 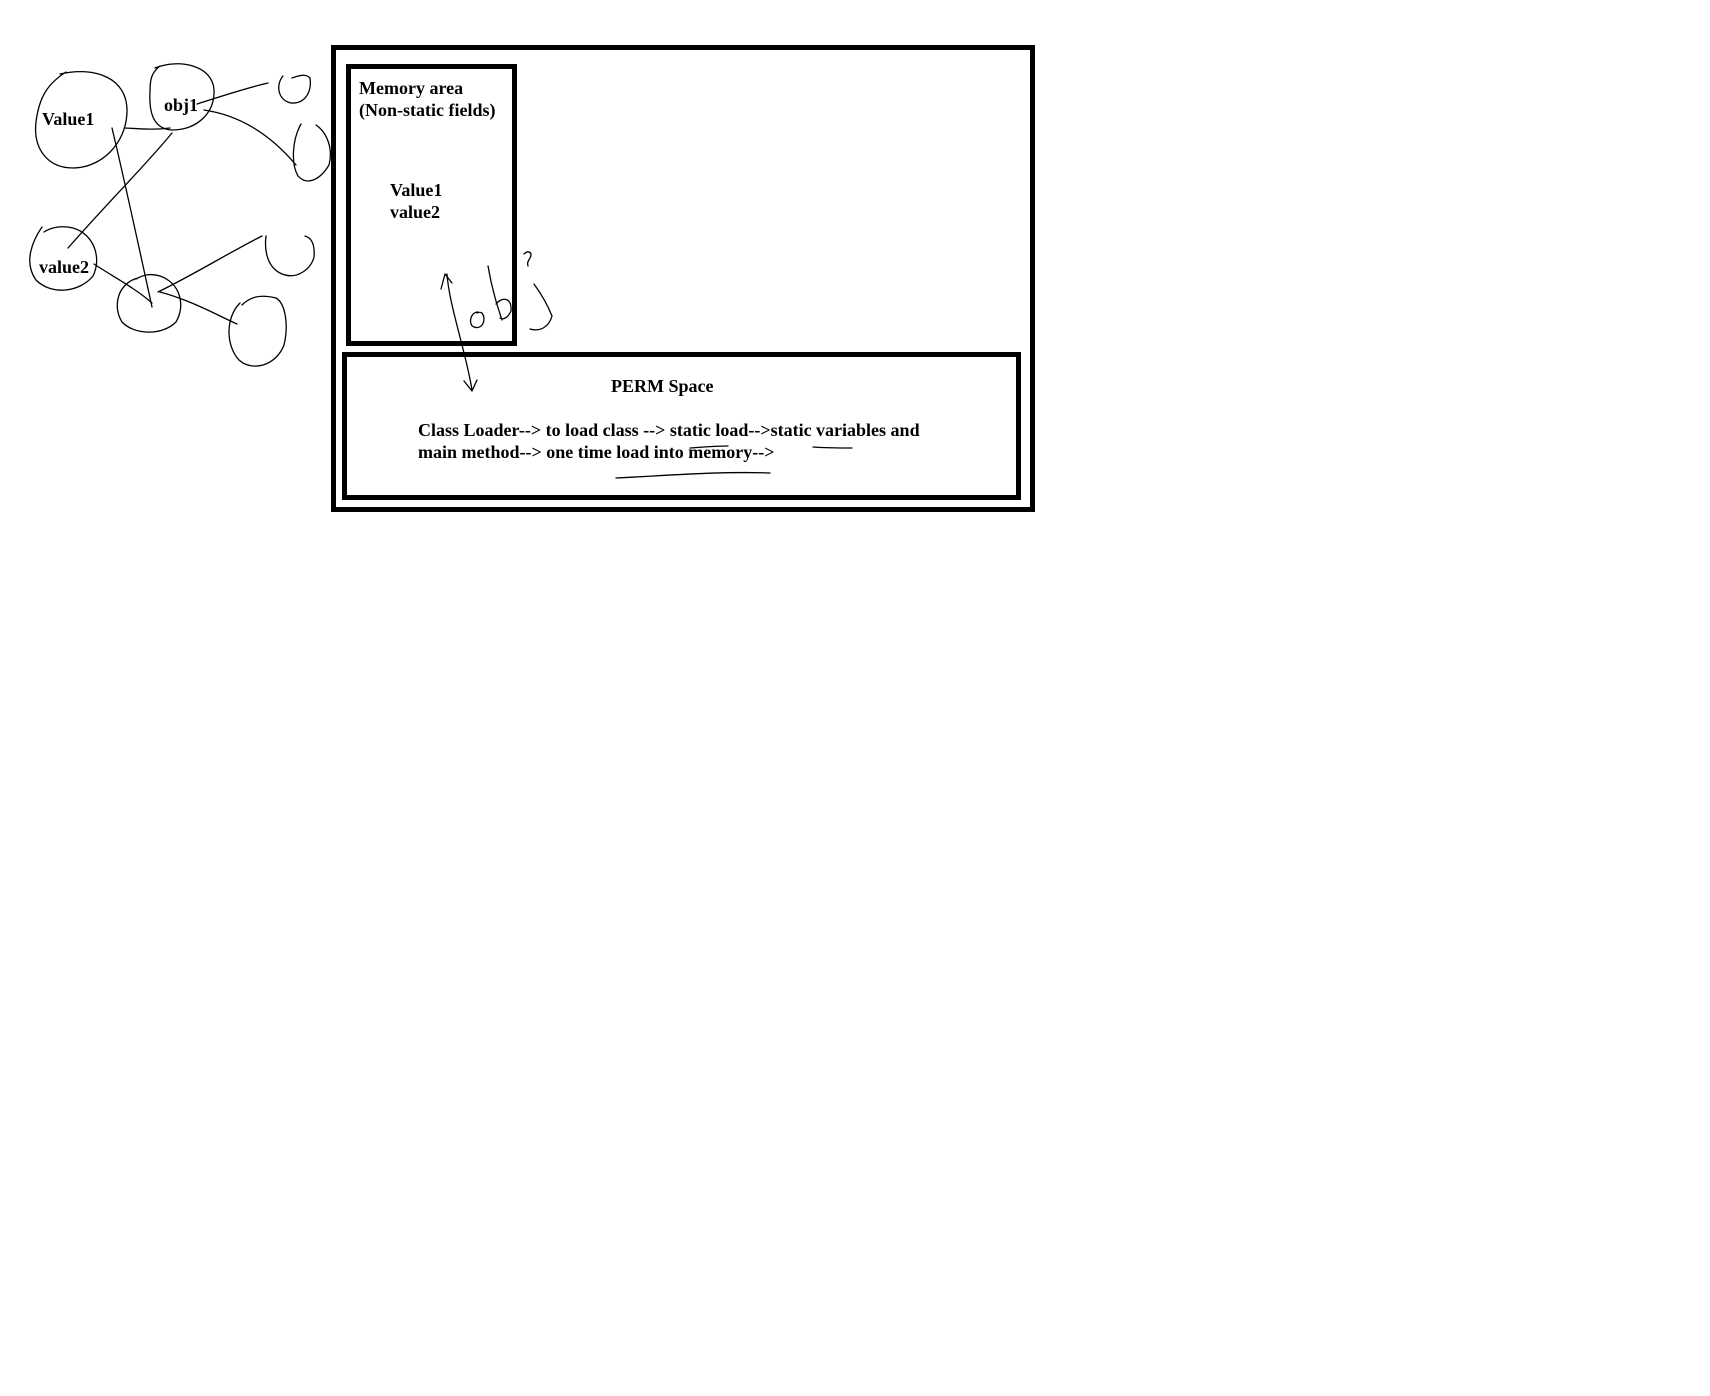 What do you see at coordinates (64, 267) in the screenshot?
I see `node-label-value2: value2` at bounding box center [64, 267].